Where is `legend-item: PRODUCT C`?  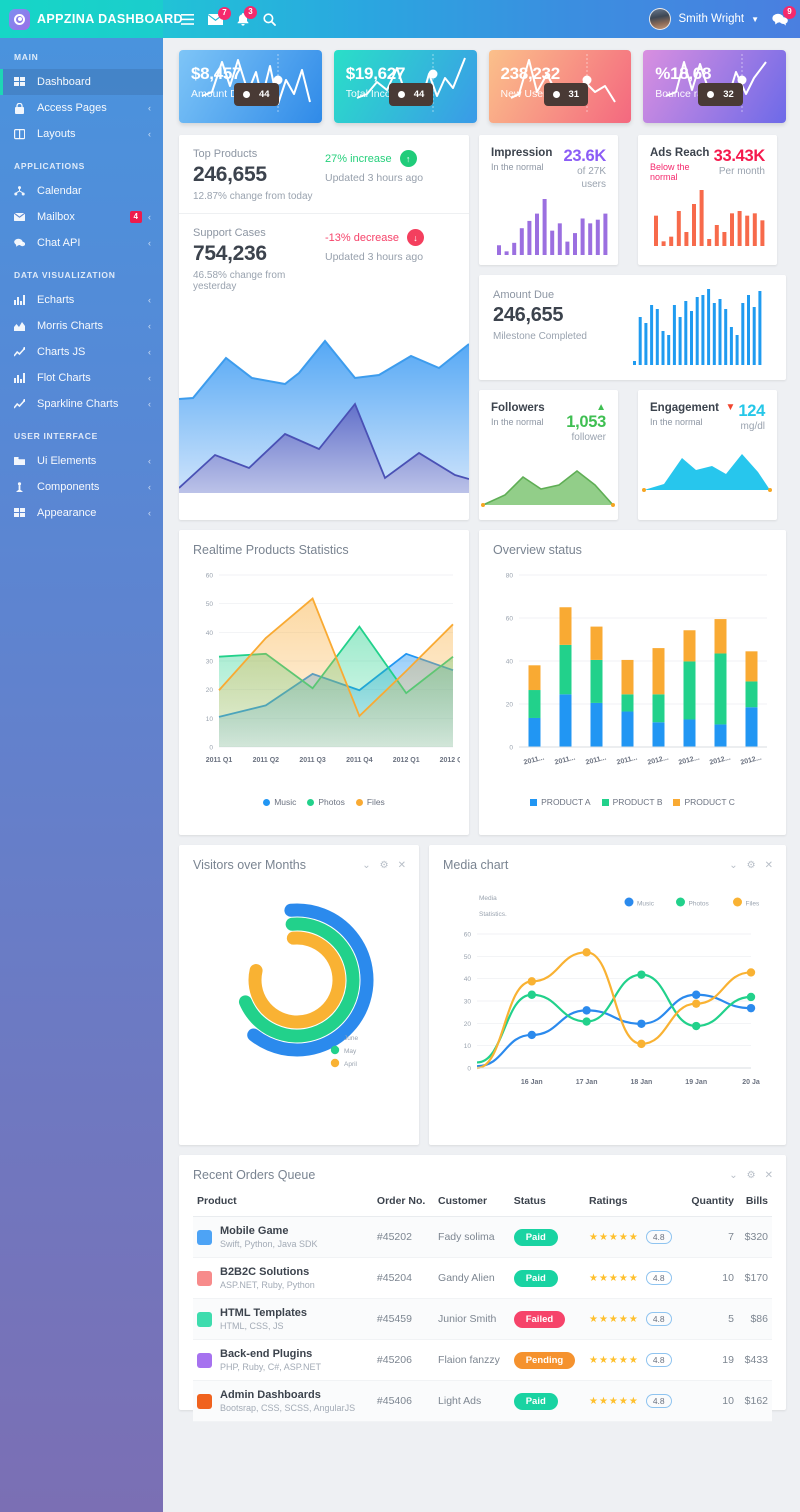
legend-item: PRODUCT C is located at coordinates (704, 802).